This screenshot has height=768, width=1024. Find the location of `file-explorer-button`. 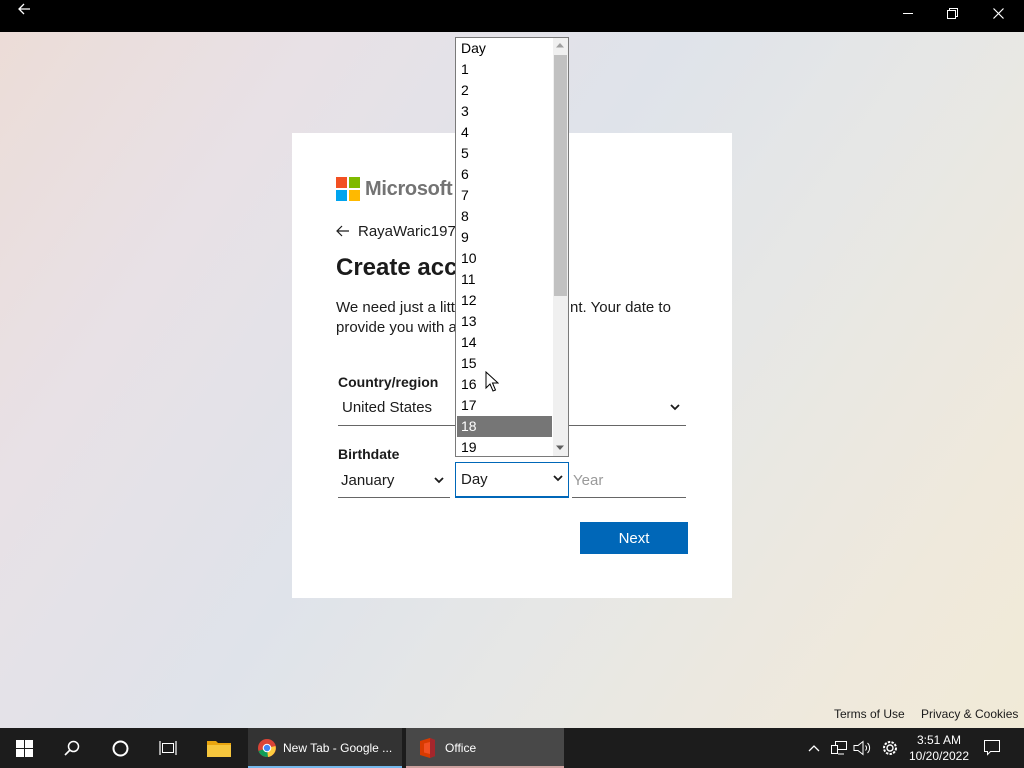

file-explorer-button is located at coordinates (219, 748).